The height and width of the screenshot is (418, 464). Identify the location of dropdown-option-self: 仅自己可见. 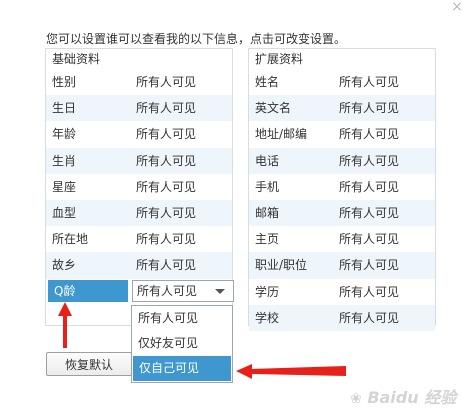
(182, 368).